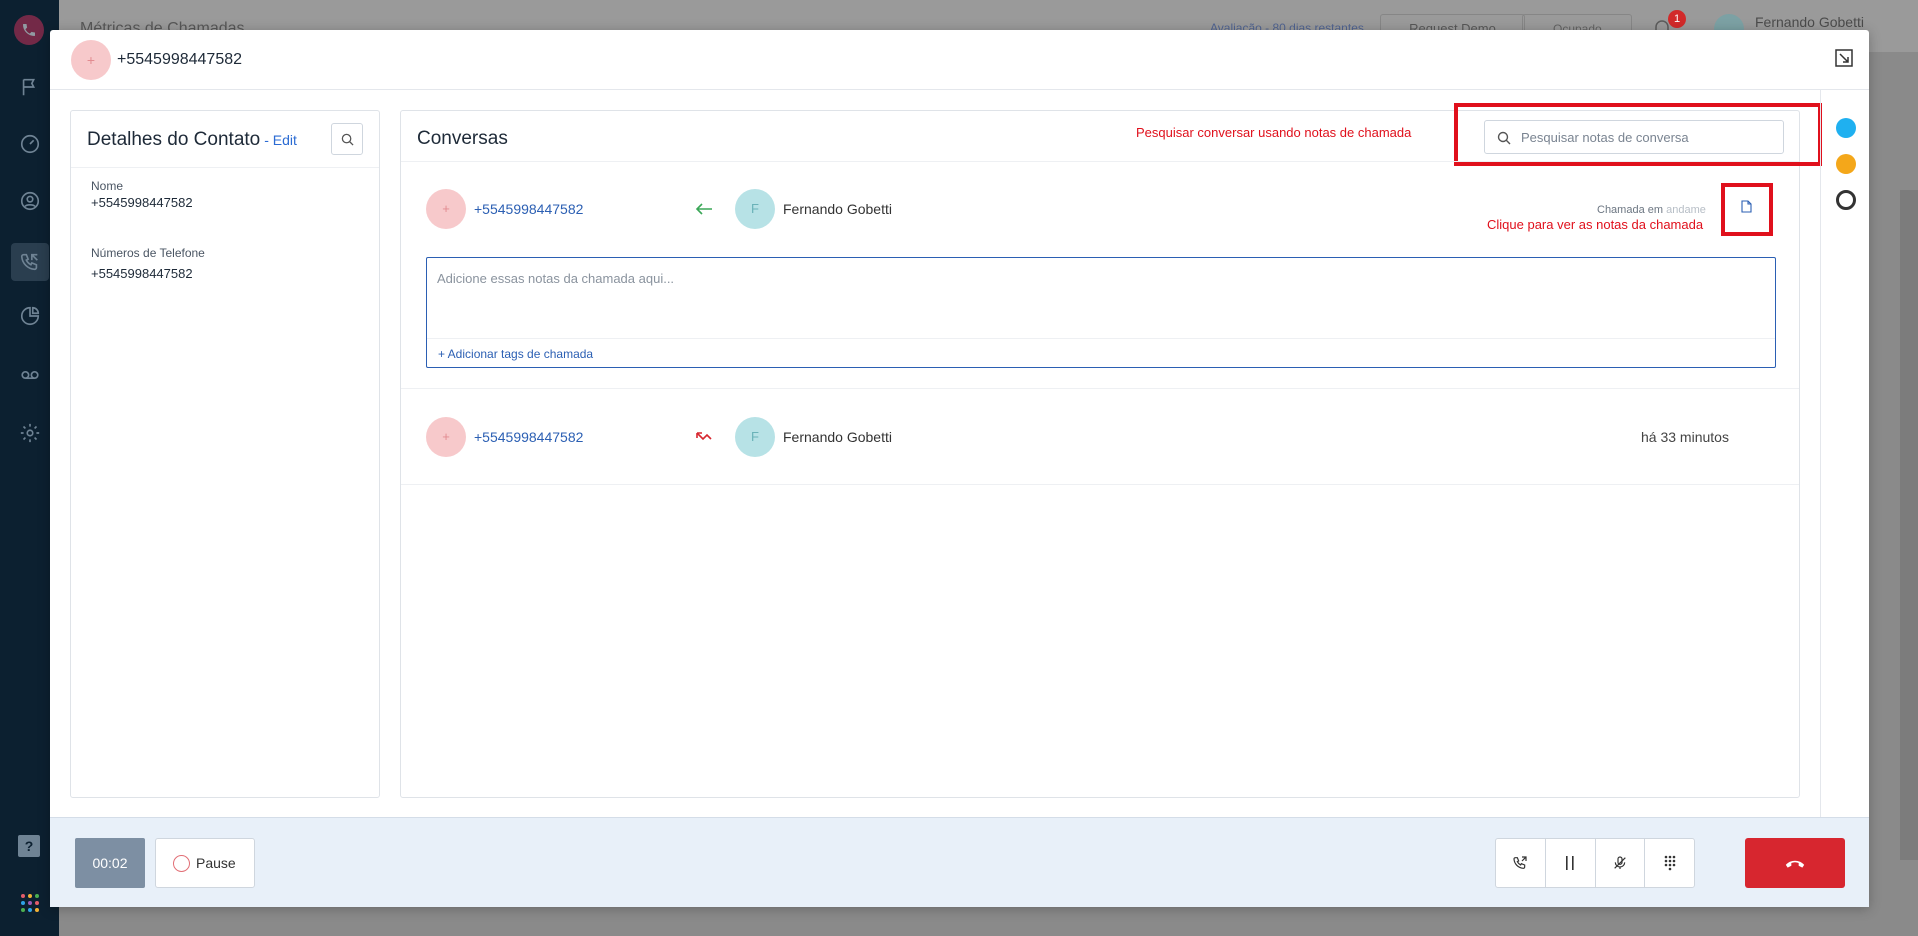  I want to click on transfer-icon, so click(1520, 862).